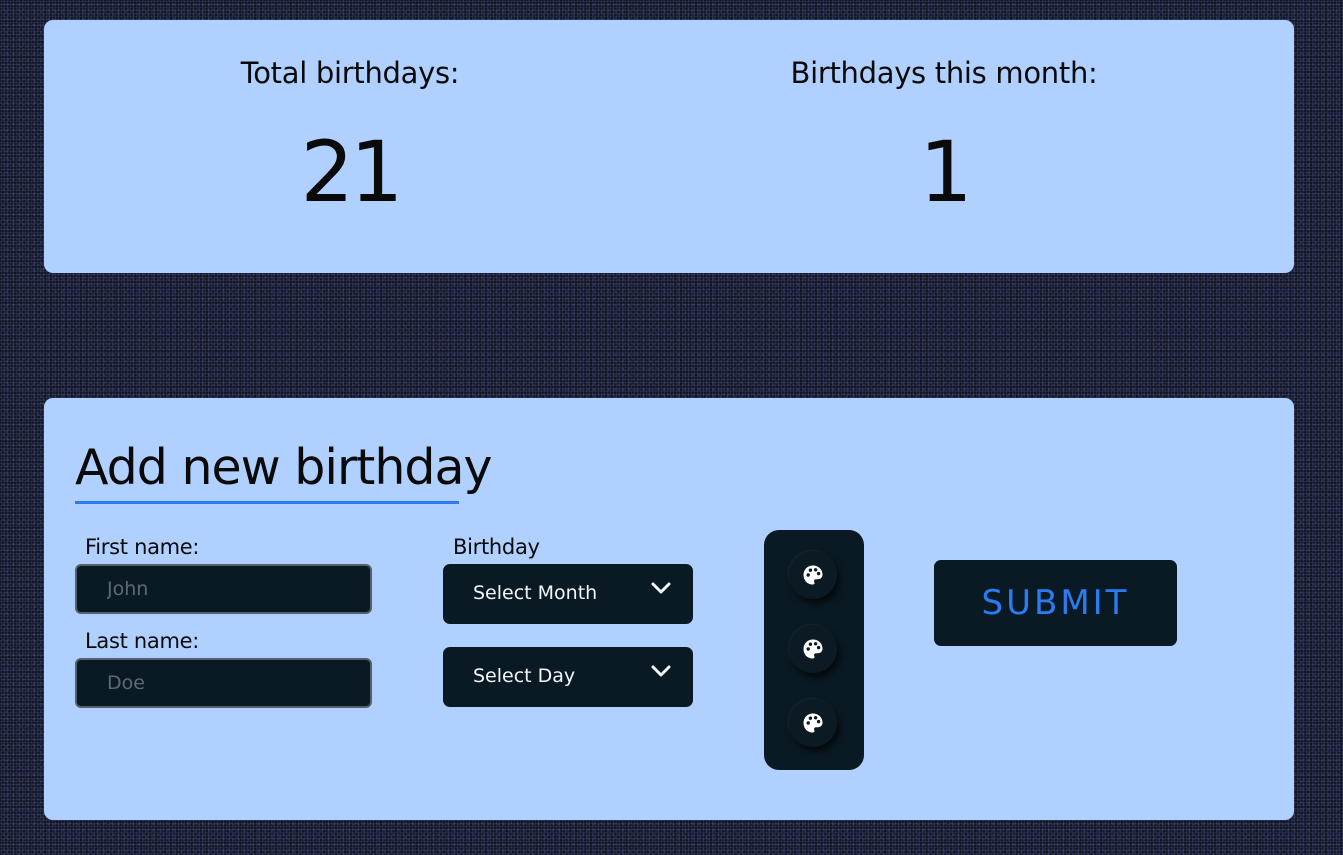 The width and height of the screenshot is (1343, 855). Describe the element at coordinates (142, 641) in the screenshot. I see `last-name-label: Last name:` at that location.